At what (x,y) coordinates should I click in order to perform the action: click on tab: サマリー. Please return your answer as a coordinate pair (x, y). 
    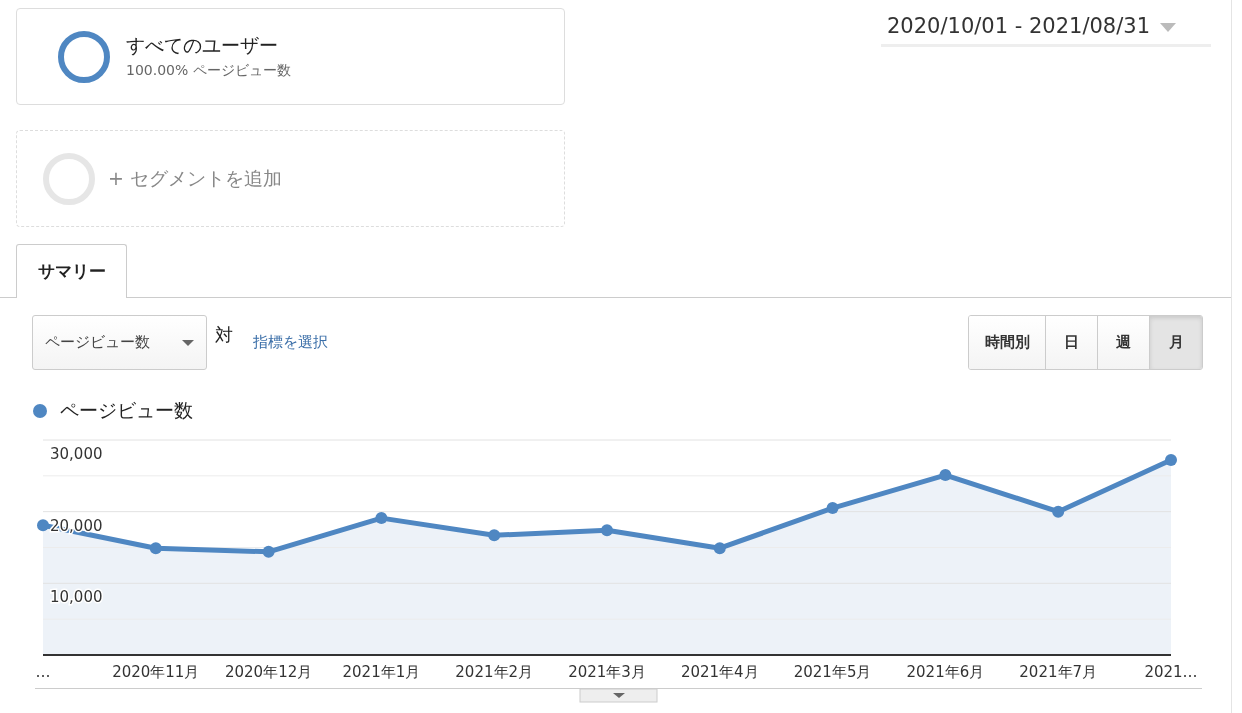
    Looking at the image, I should click on (71, 271).